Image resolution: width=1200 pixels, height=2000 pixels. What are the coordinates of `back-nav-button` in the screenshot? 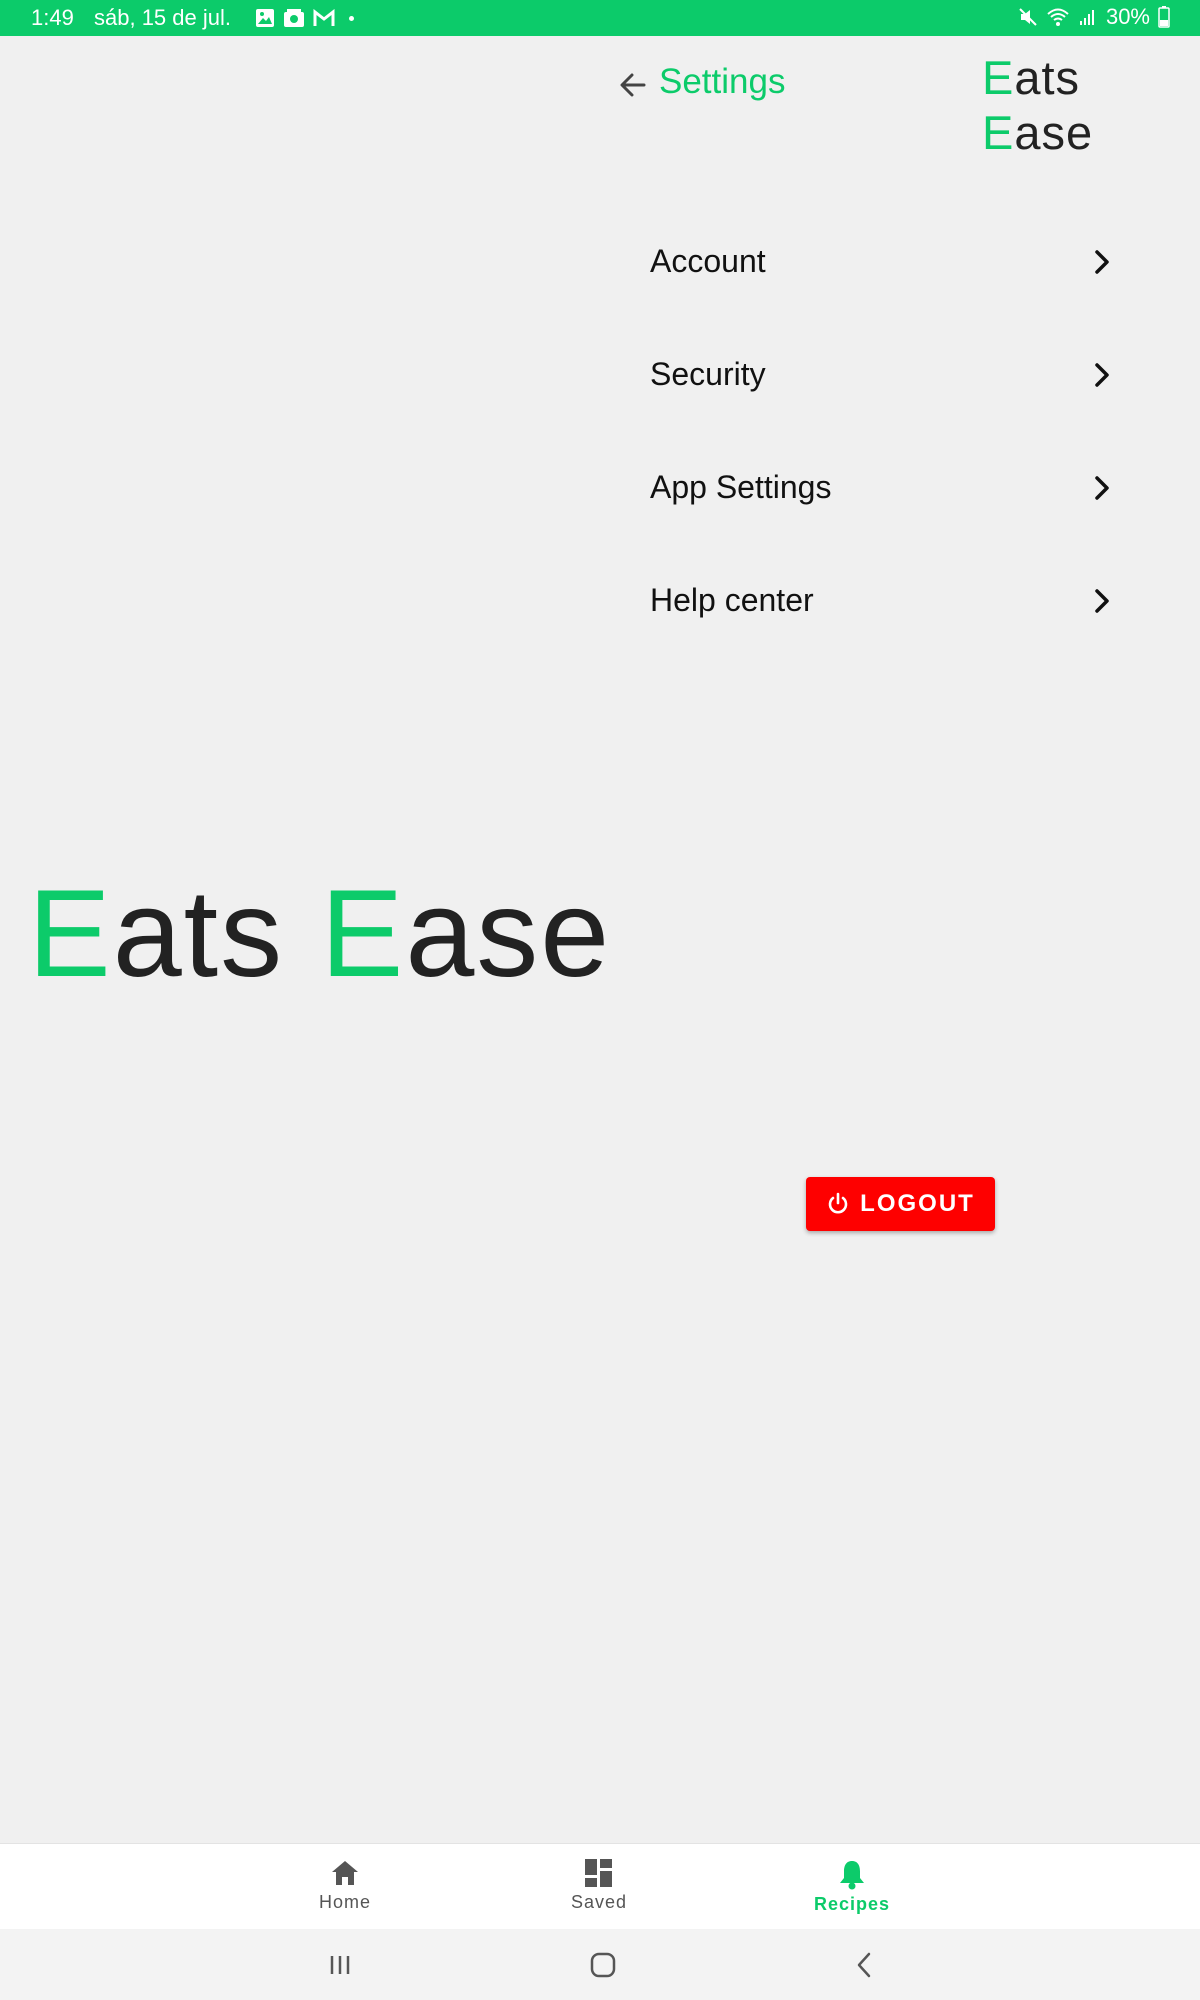 It's located at (865, 1965).